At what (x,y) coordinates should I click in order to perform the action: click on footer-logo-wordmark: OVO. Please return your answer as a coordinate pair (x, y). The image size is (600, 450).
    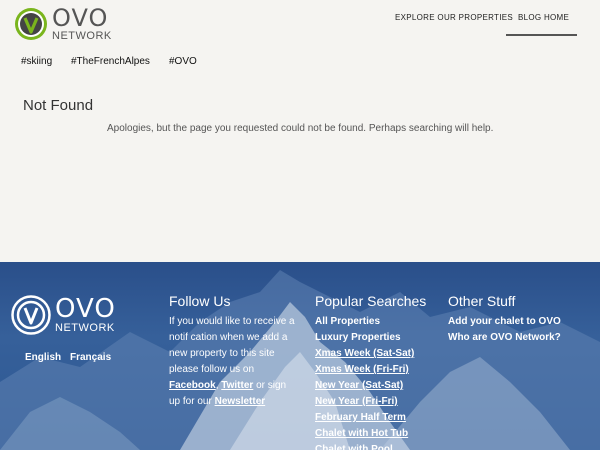
    Looking at the image, I should click on (85, 309).